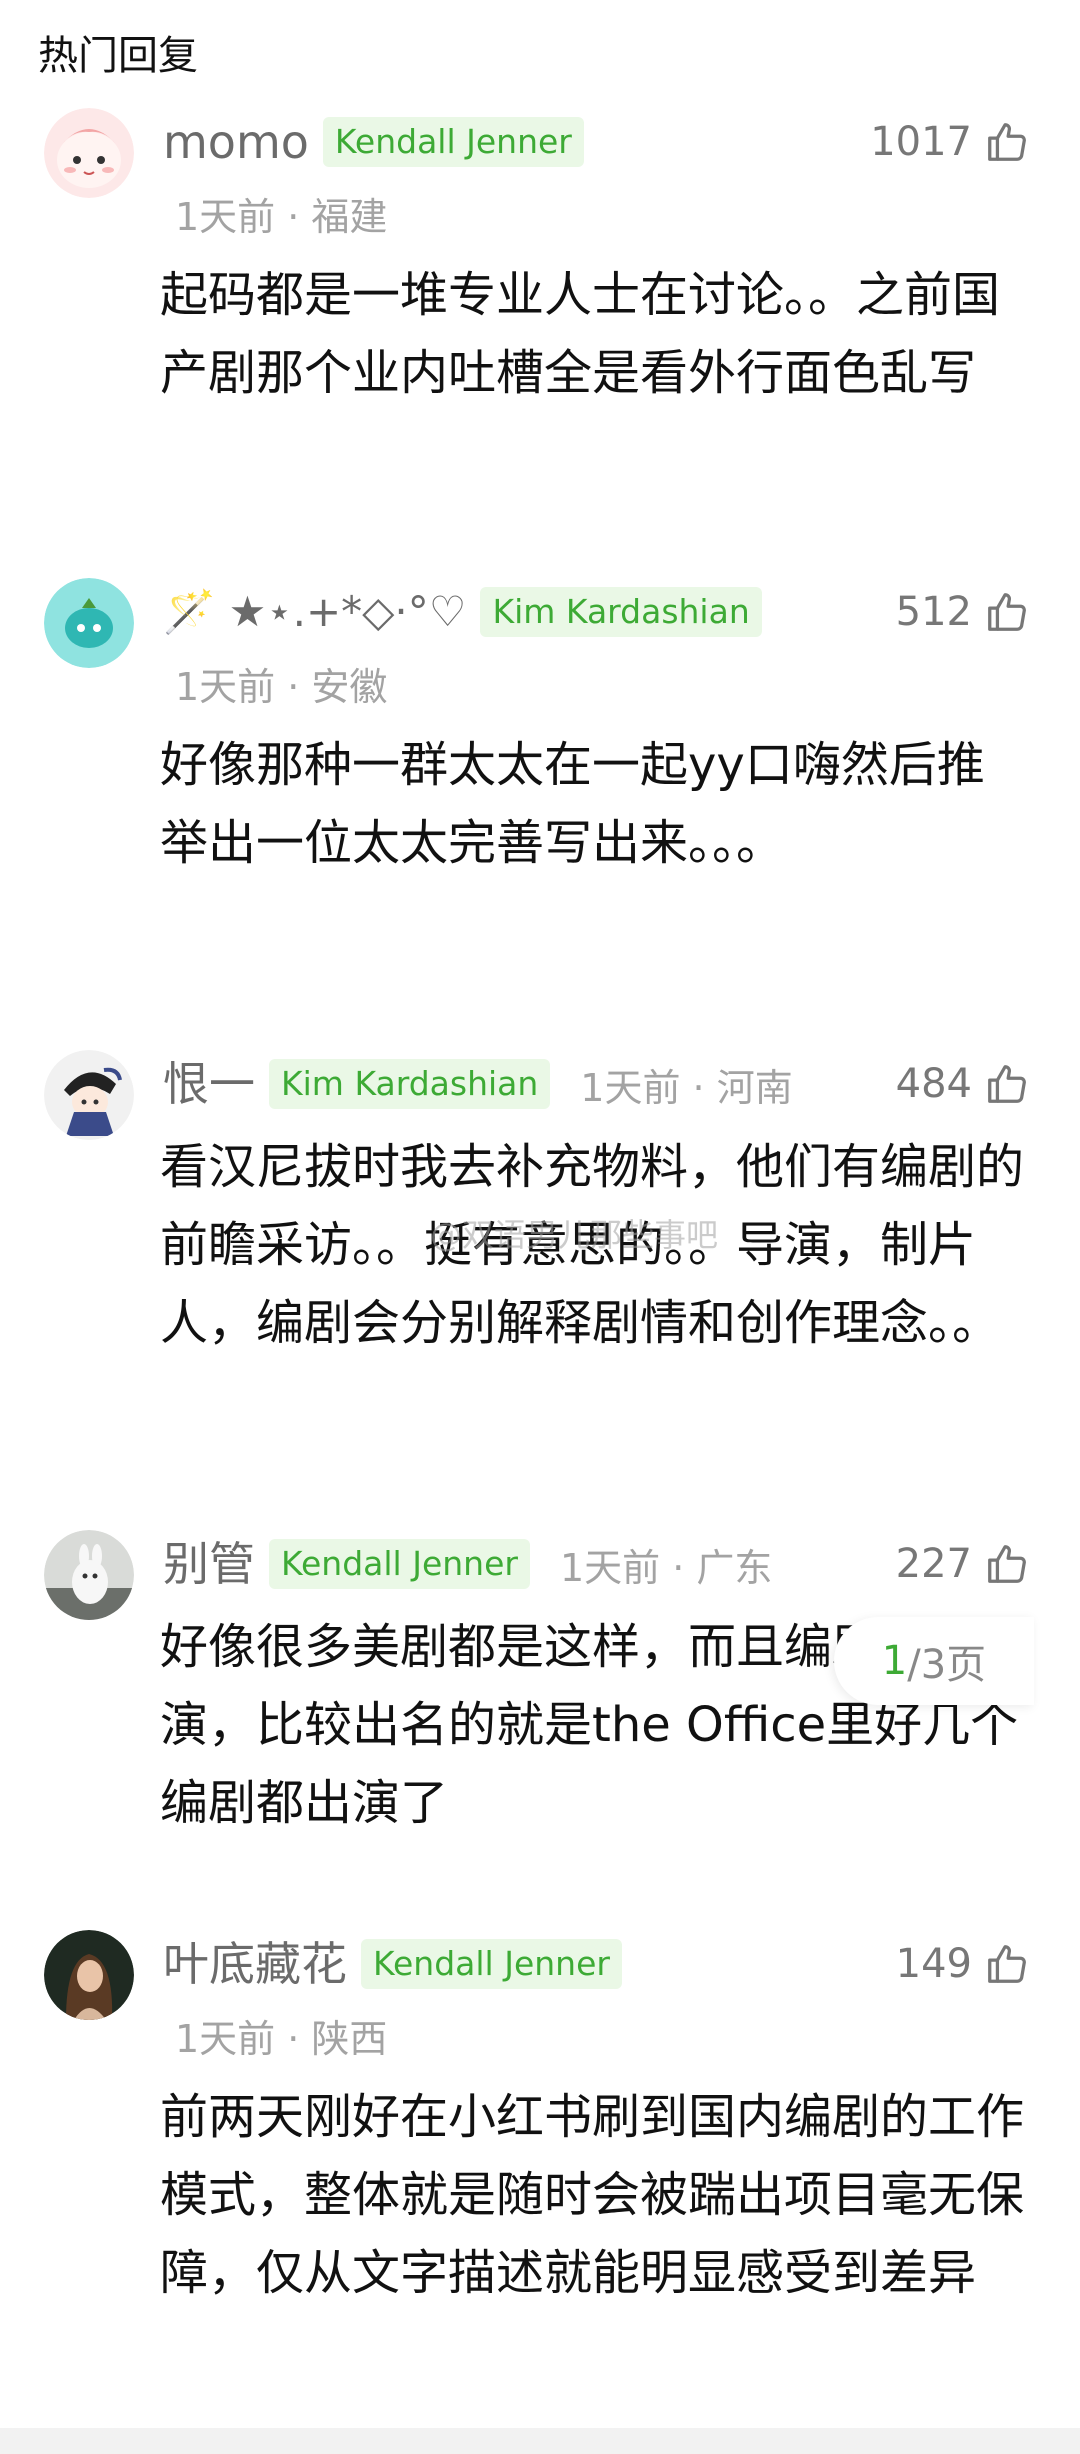 This screenshot has height=2454, width=1080. I want to click on teal-creature-avatar-icon, so click(89, 623).